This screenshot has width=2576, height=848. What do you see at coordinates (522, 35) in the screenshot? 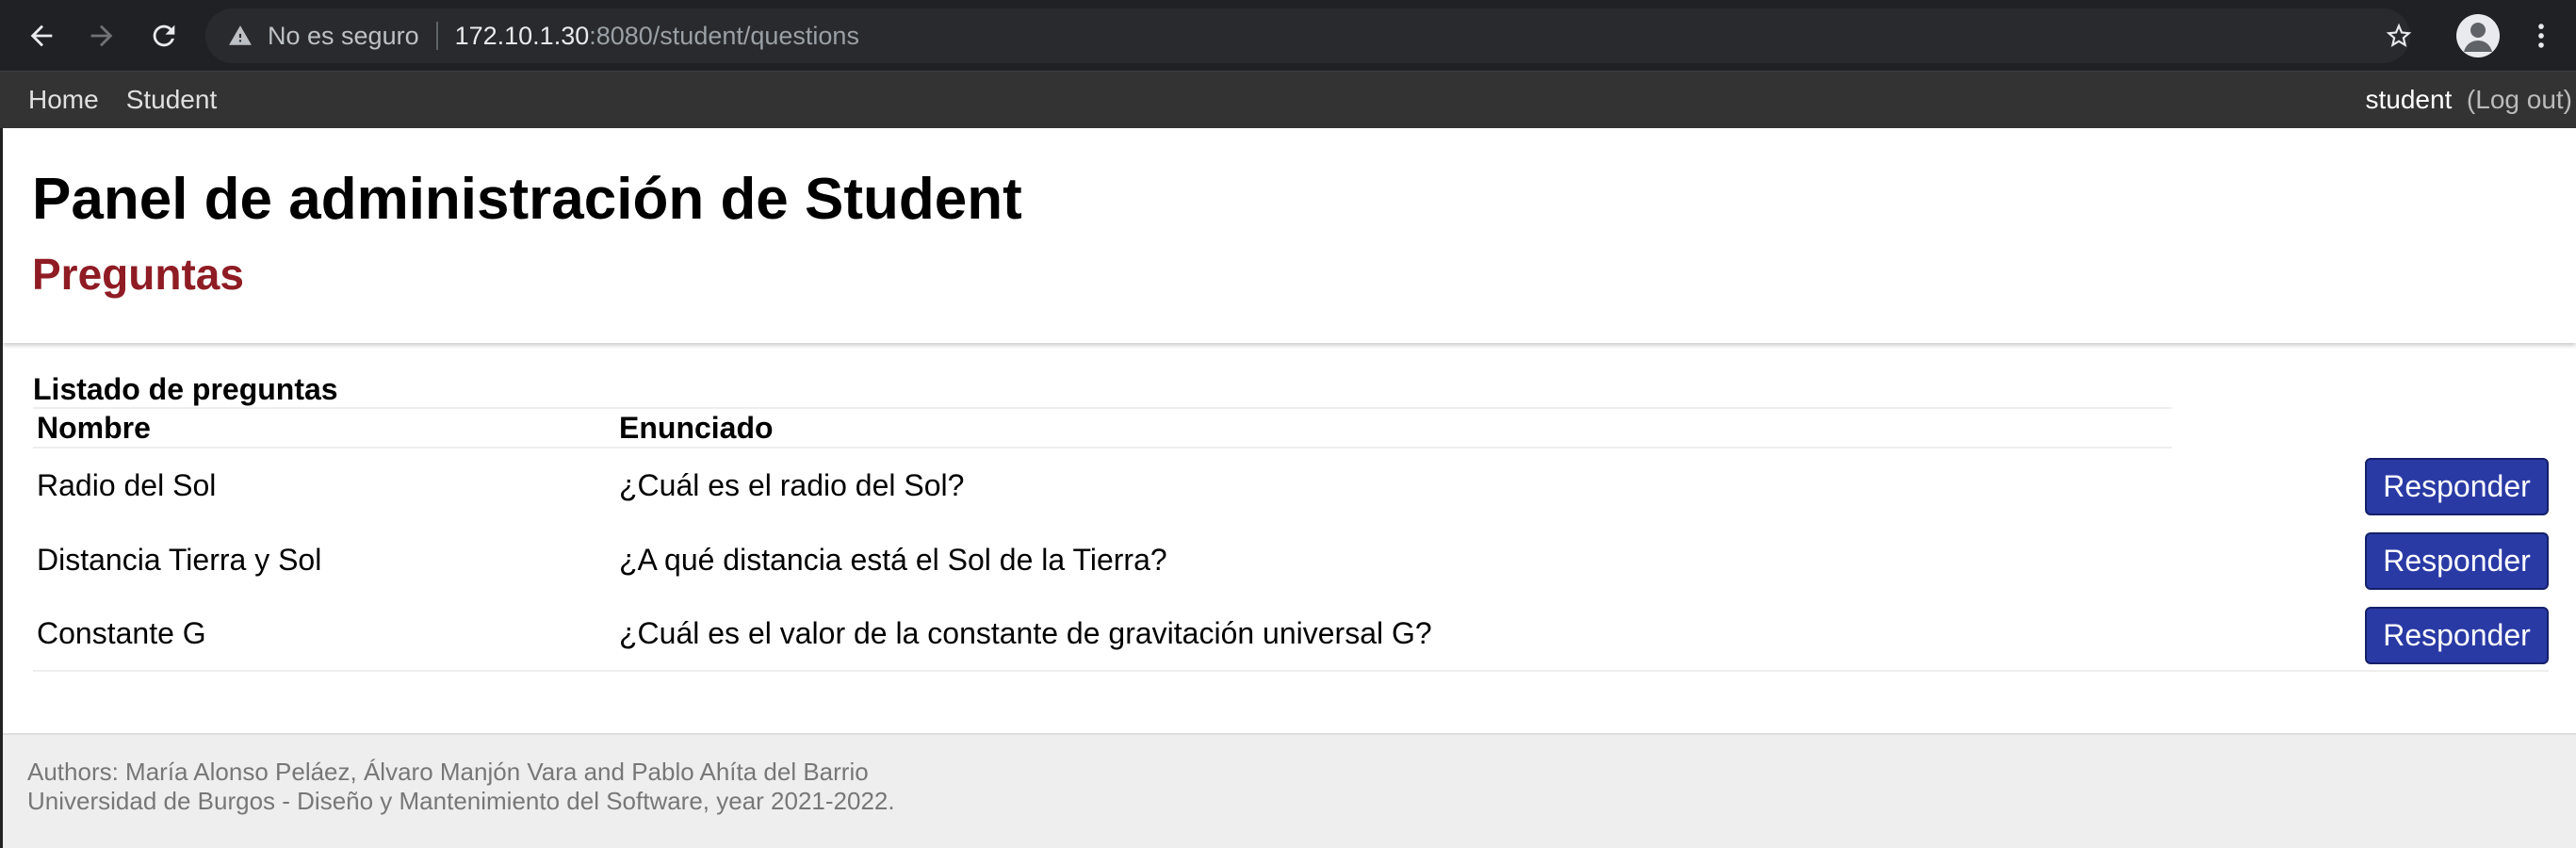
I see `url-host: 172.10.1.30` at bounding box center [522, 35].